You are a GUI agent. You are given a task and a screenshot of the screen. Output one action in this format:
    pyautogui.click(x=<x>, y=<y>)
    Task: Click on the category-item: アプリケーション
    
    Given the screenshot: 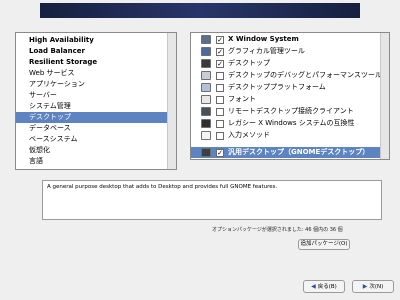 What is the action you would take?
    pyautogui.click(x=92, y=84)
    